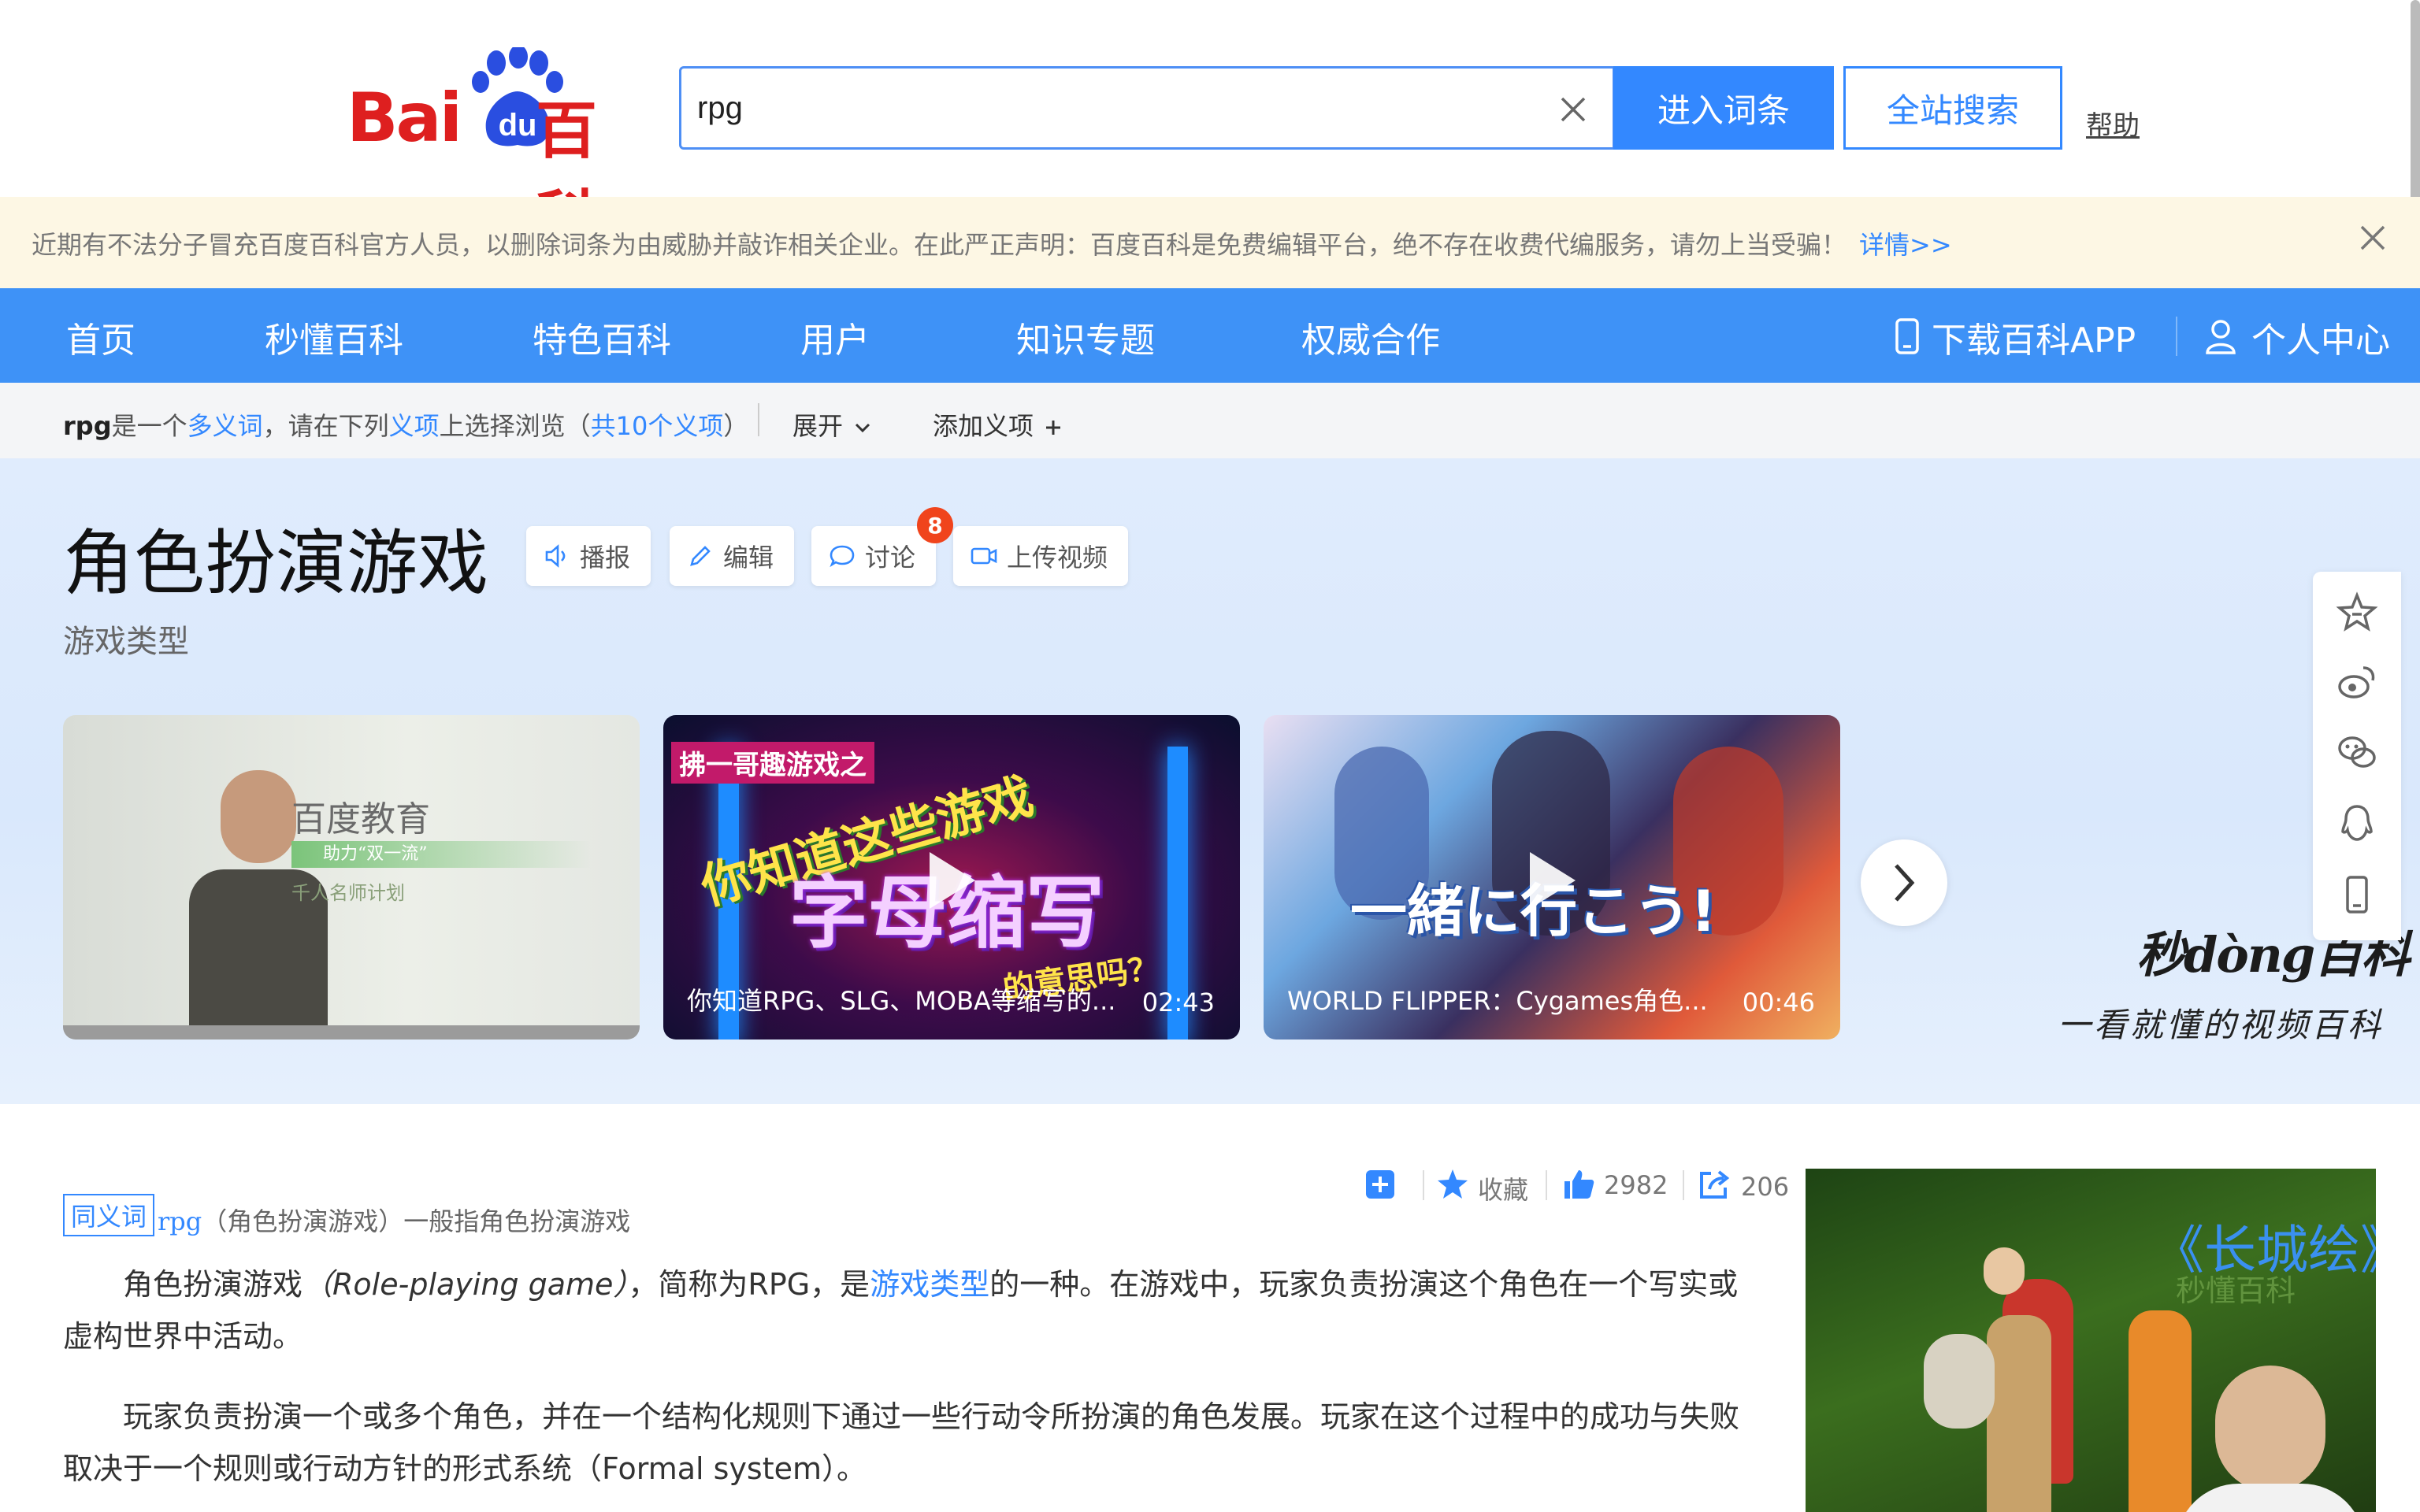 The image size is (2420, 1512). I want to click on polysemy-divider, so click(758, 419).